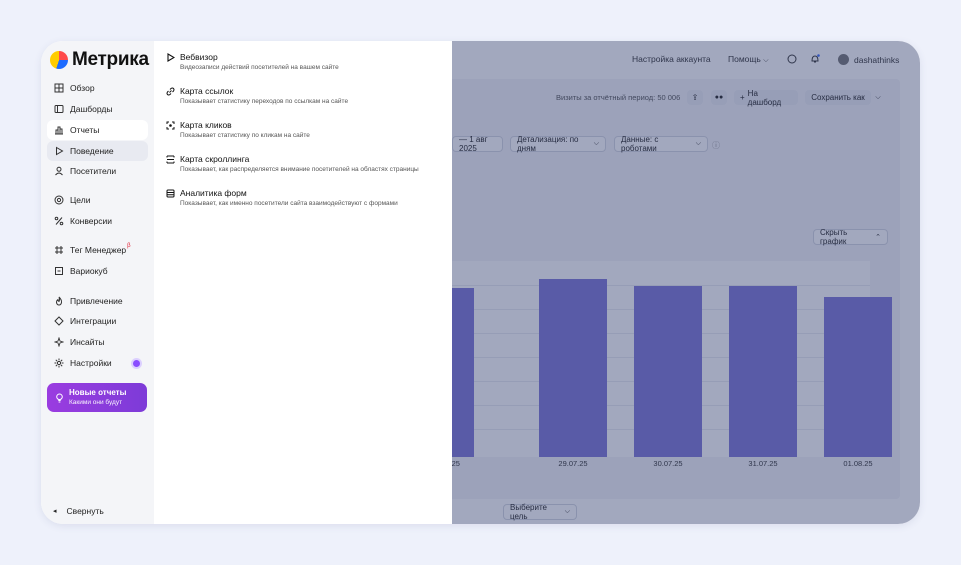  I want to click on x-tick-label: 01.08.25, so click(858, 463).